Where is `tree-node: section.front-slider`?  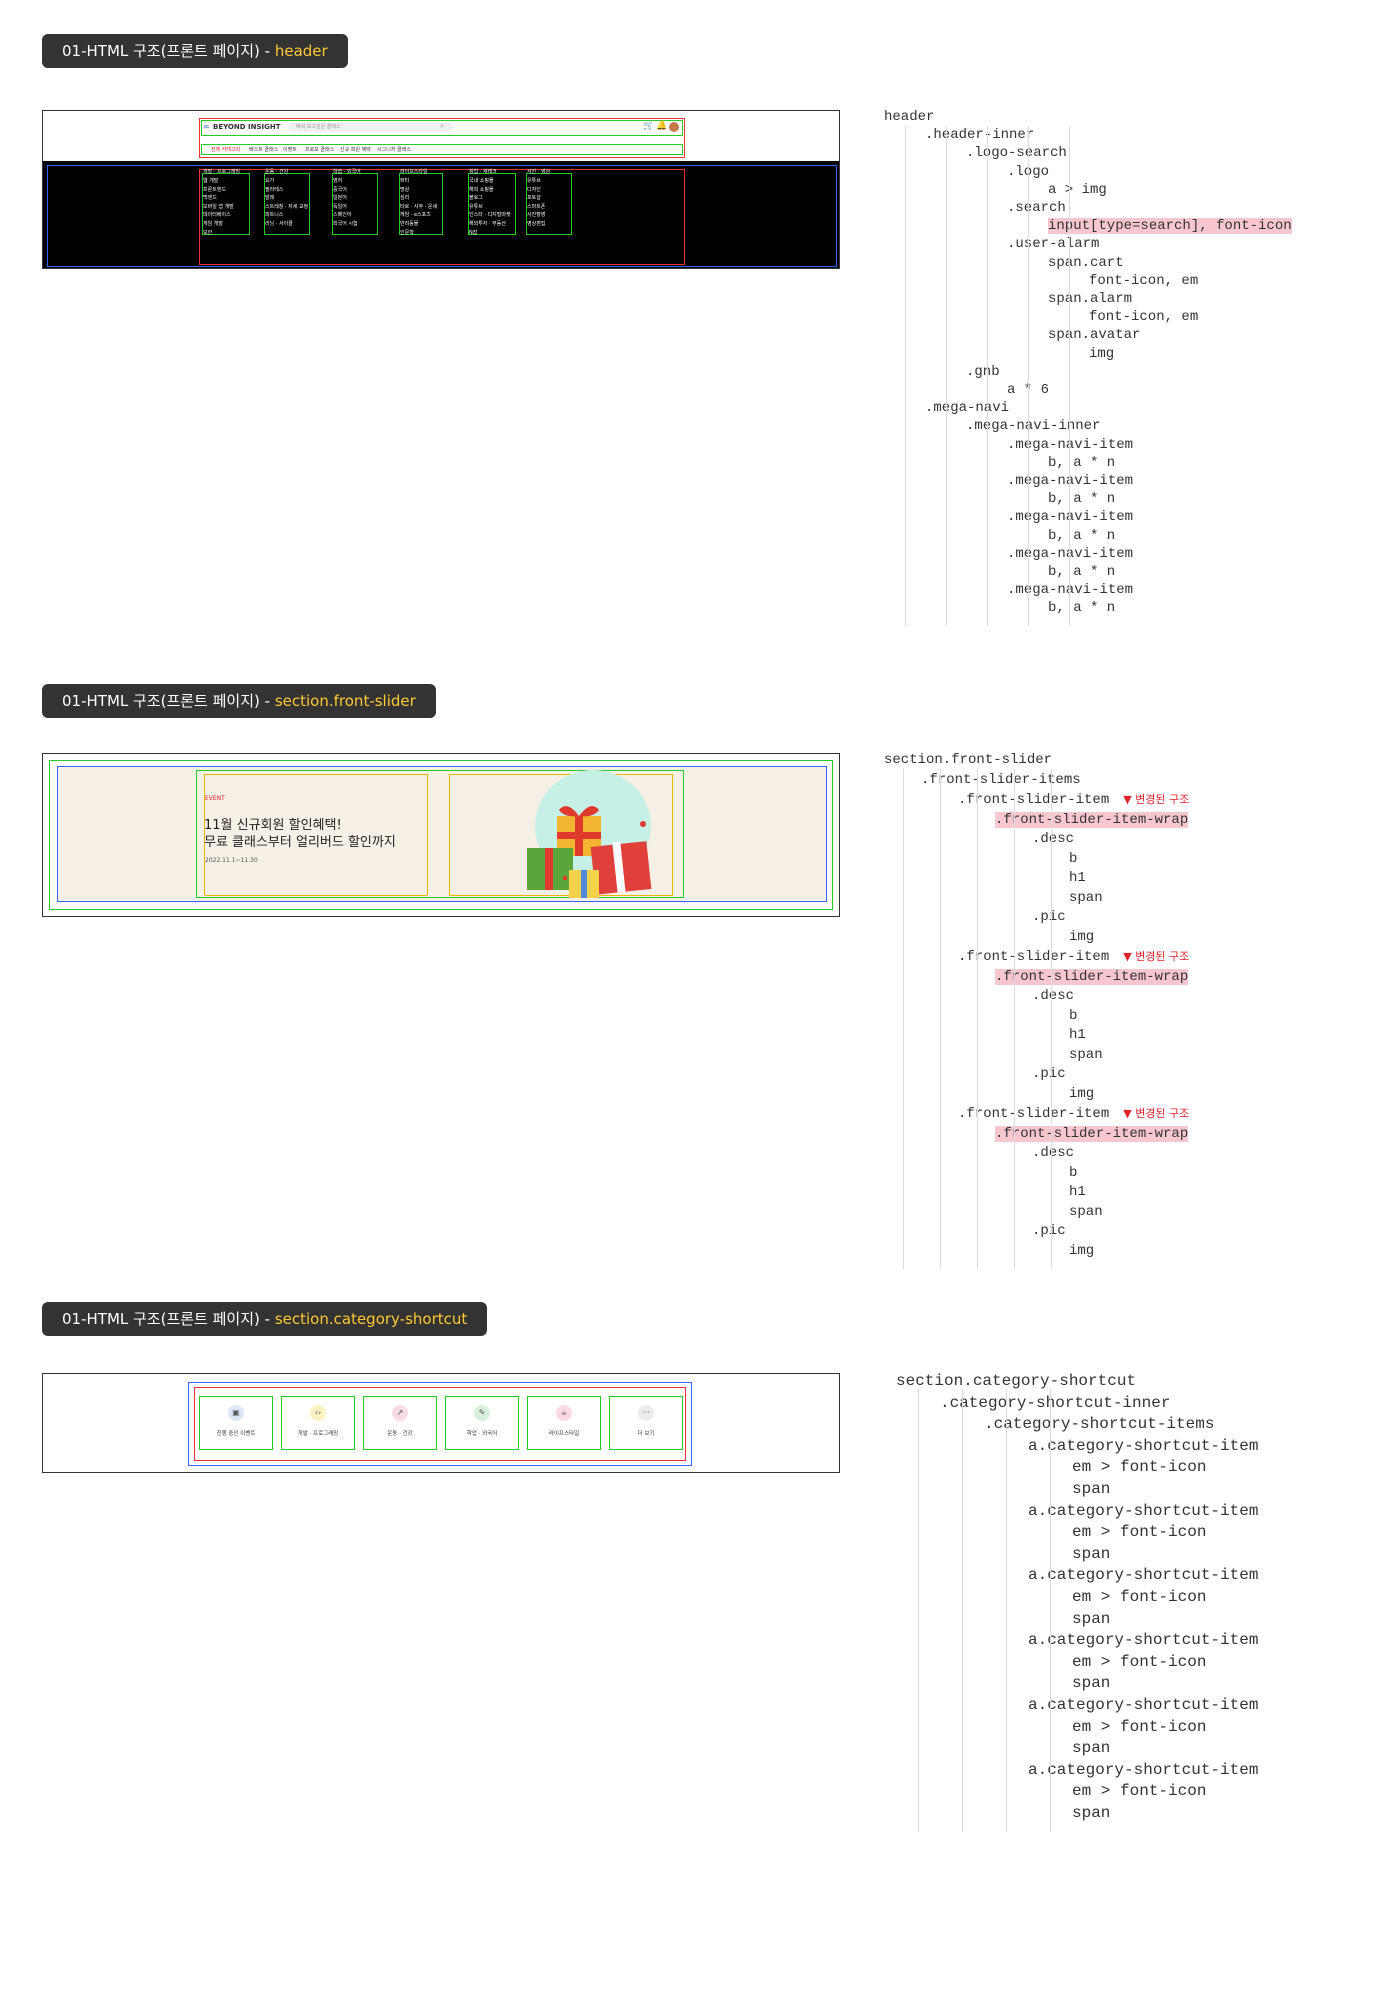 tree-node: section.front-slider is located at coordinates (1036, 761).